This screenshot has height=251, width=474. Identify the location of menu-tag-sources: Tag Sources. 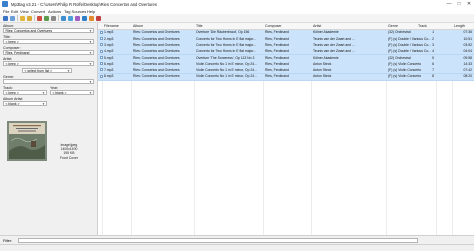
(75, 11).